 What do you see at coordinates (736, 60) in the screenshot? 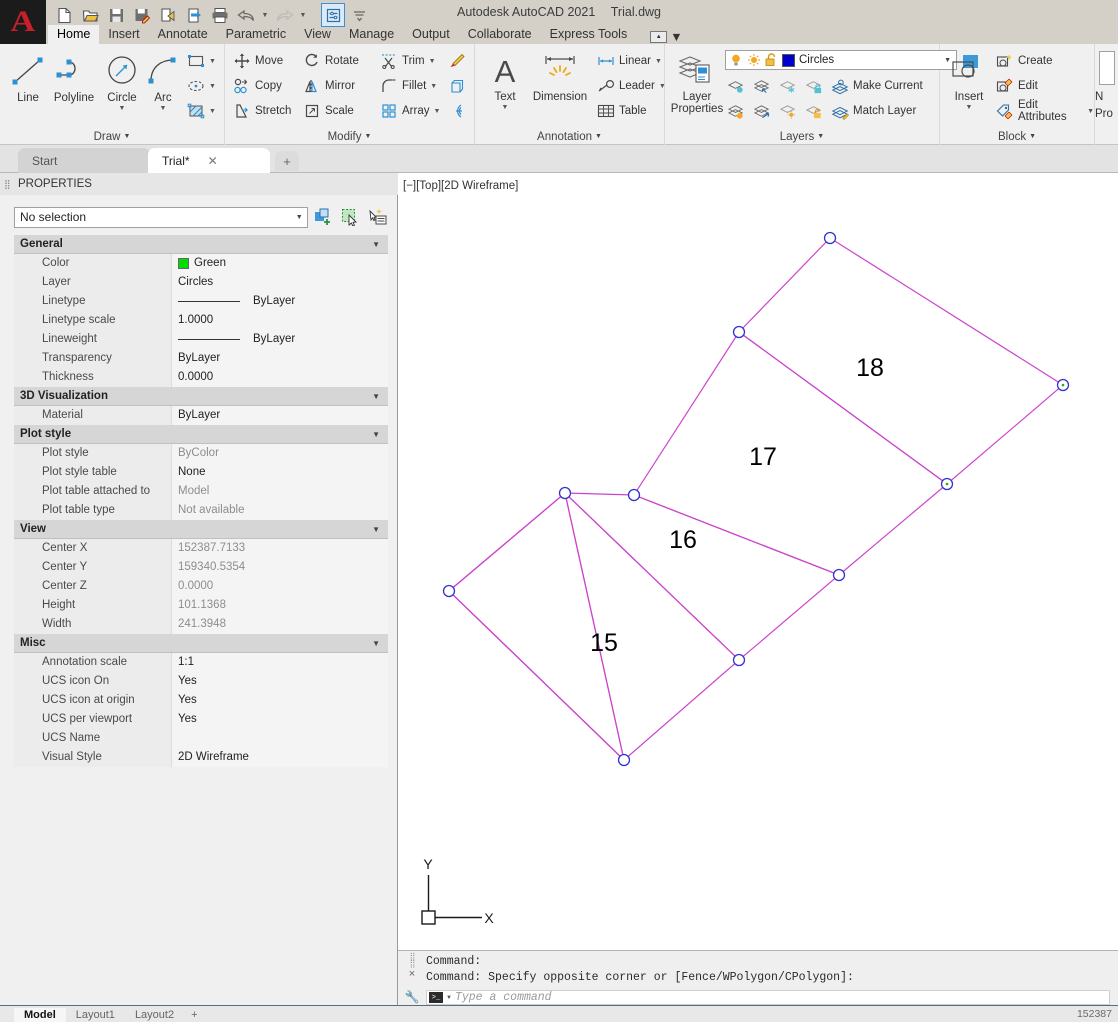
I see `layer-on-icon` at bounding box center [736, 60].